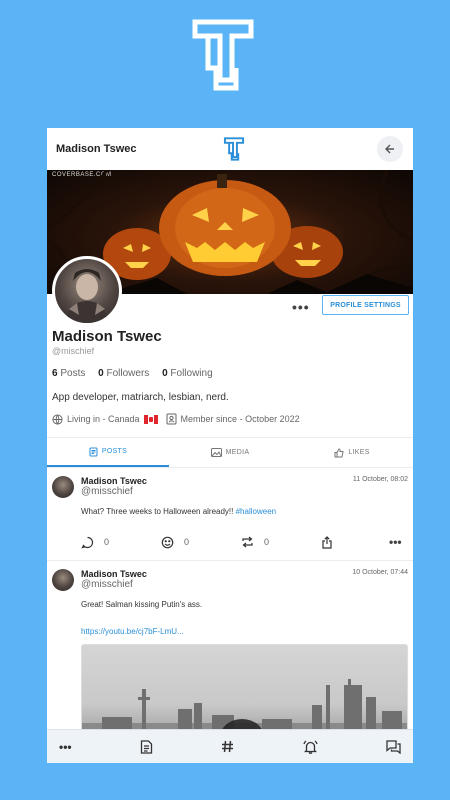 The height and width of the screenshot is (800, 450). I want to click on reaction-count: 0, so click(187, 542).